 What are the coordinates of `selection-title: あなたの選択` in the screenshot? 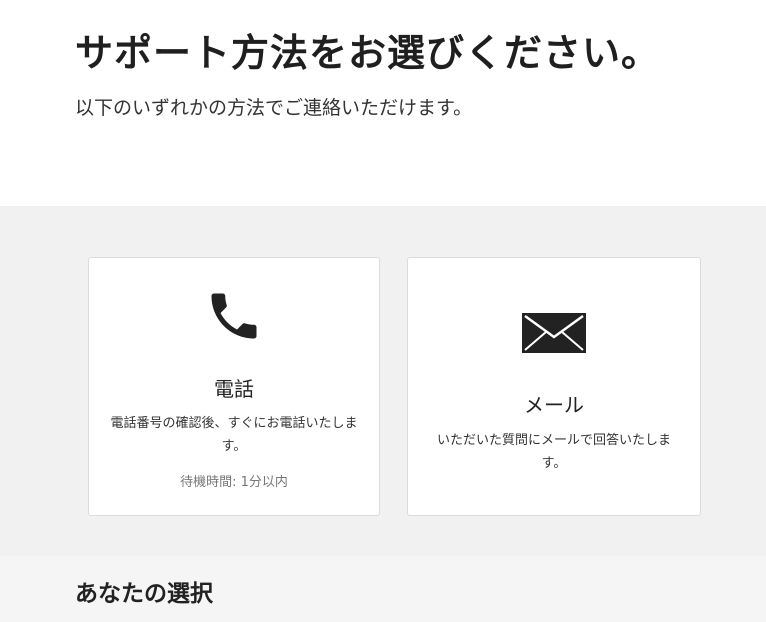 It's located at (144, 594).